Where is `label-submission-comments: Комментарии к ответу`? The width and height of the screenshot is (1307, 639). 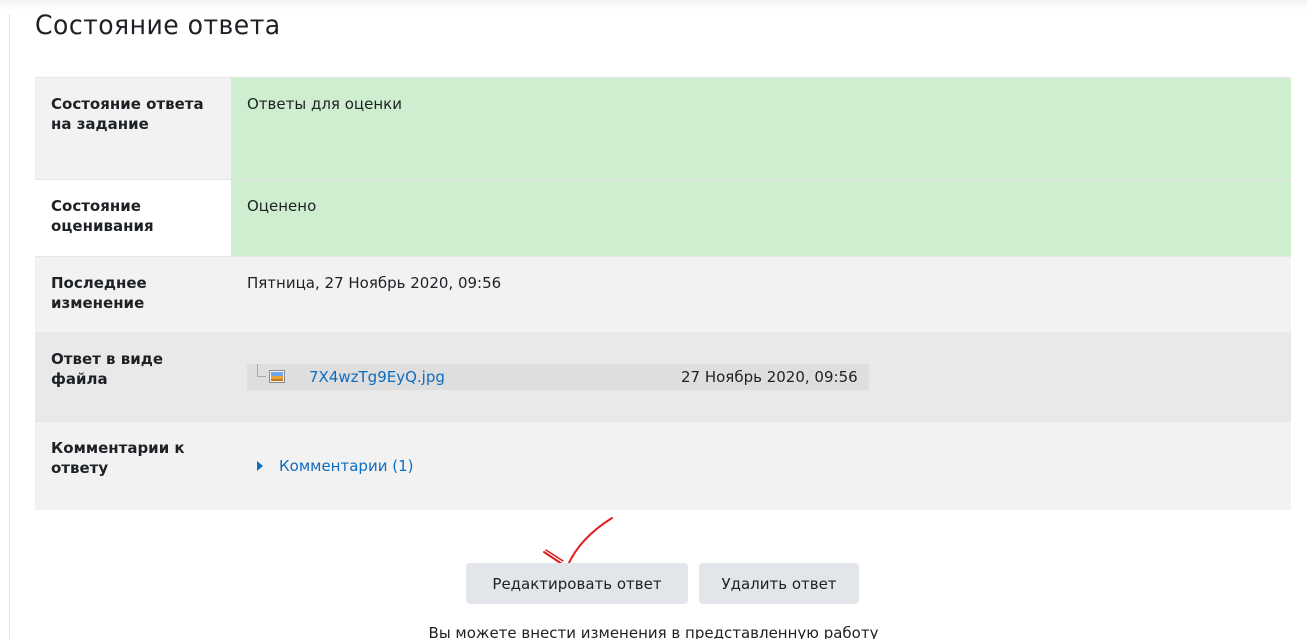
label-submission-comments: Комментарии к ответу is located at coordinates (133, 465).